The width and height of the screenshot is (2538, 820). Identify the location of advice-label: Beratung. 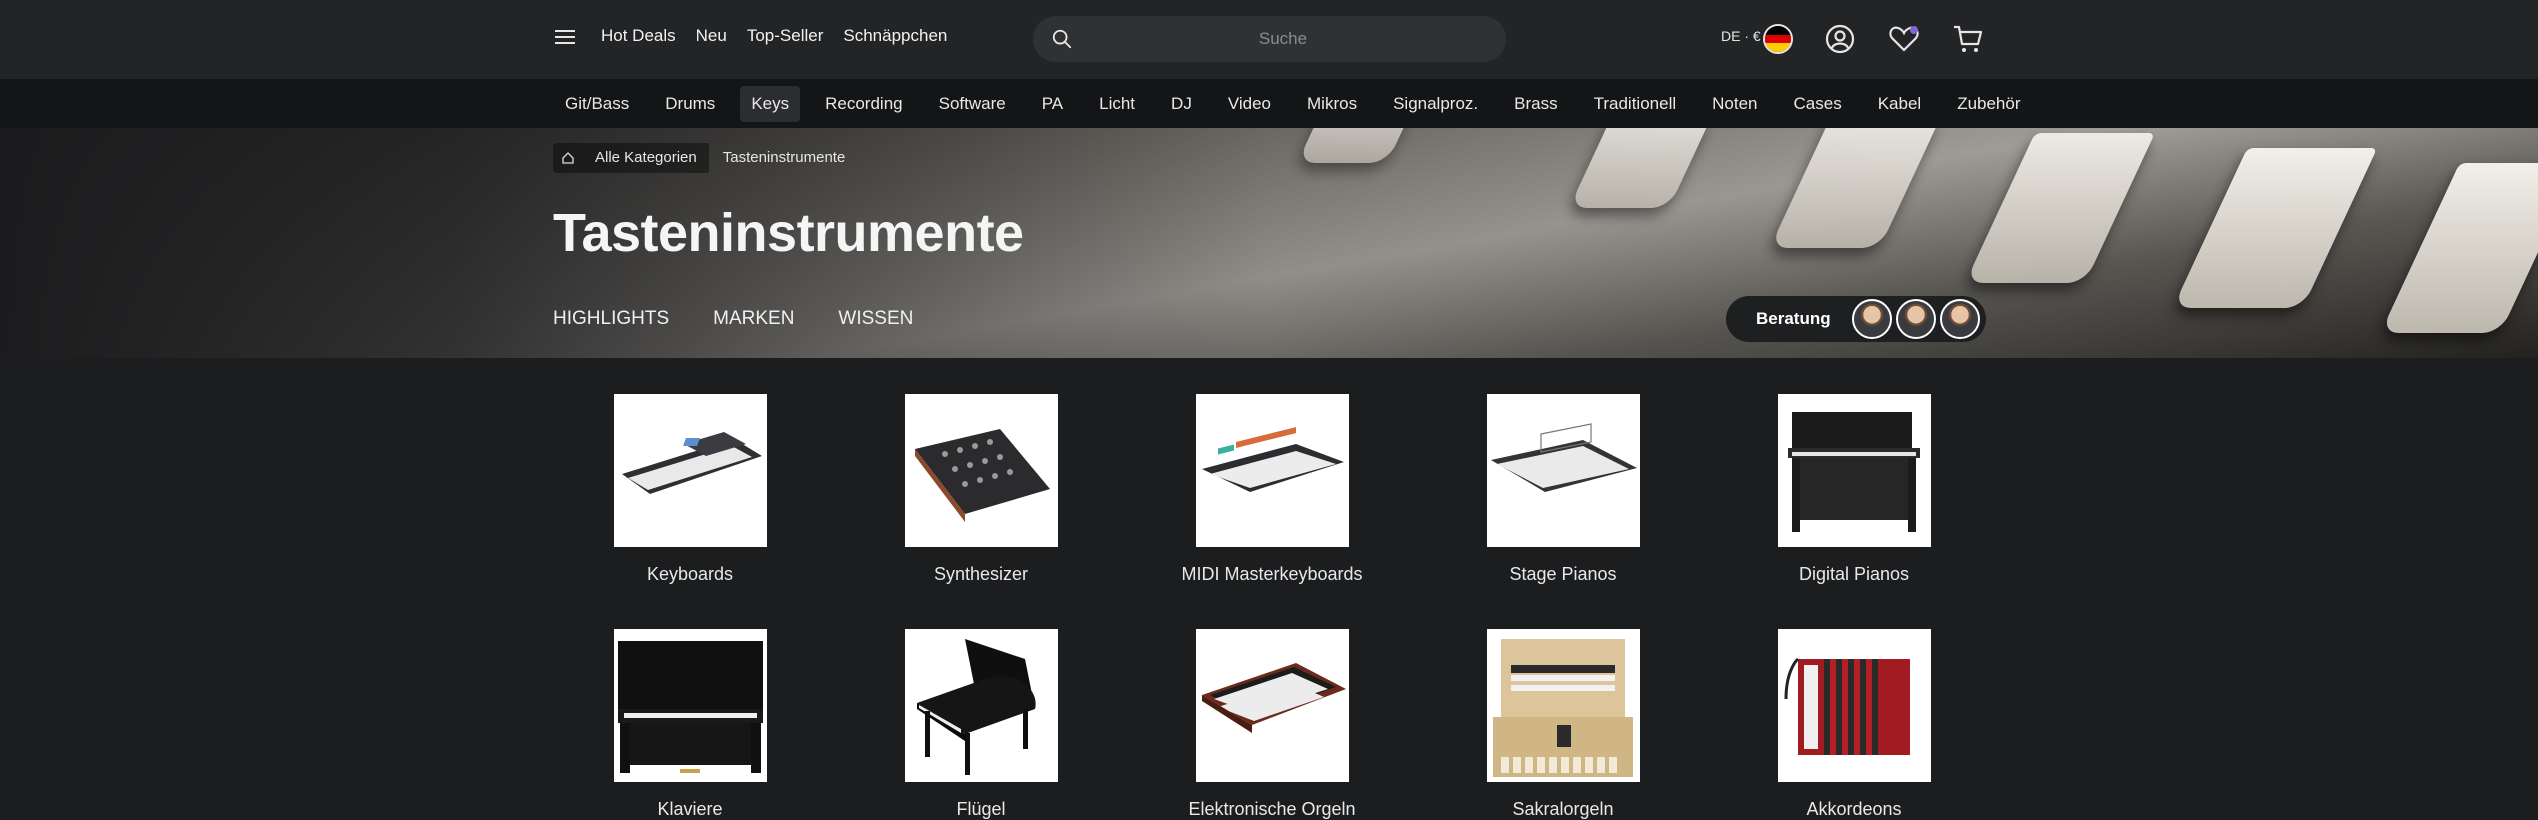
(1793, 318).